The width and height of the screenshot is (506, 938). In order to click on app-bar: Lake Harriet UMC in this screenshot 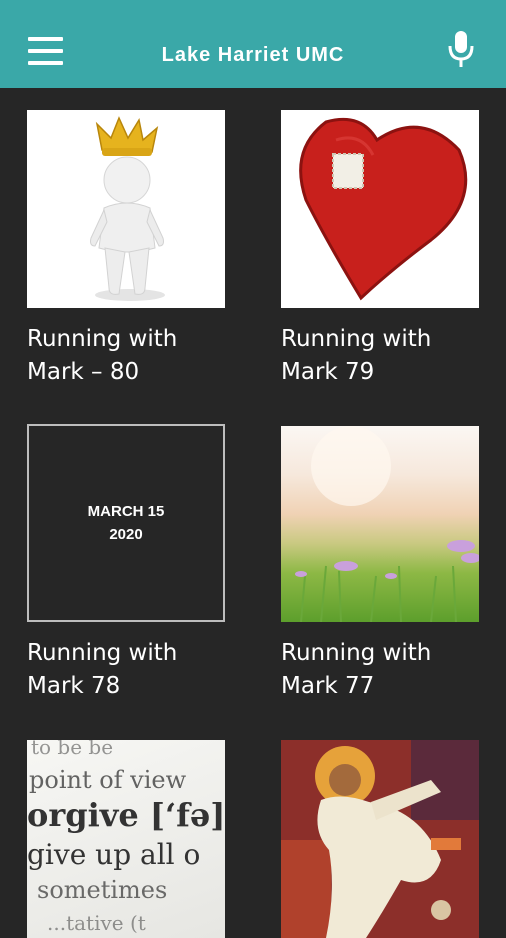, I will do `click(253, 44)`.